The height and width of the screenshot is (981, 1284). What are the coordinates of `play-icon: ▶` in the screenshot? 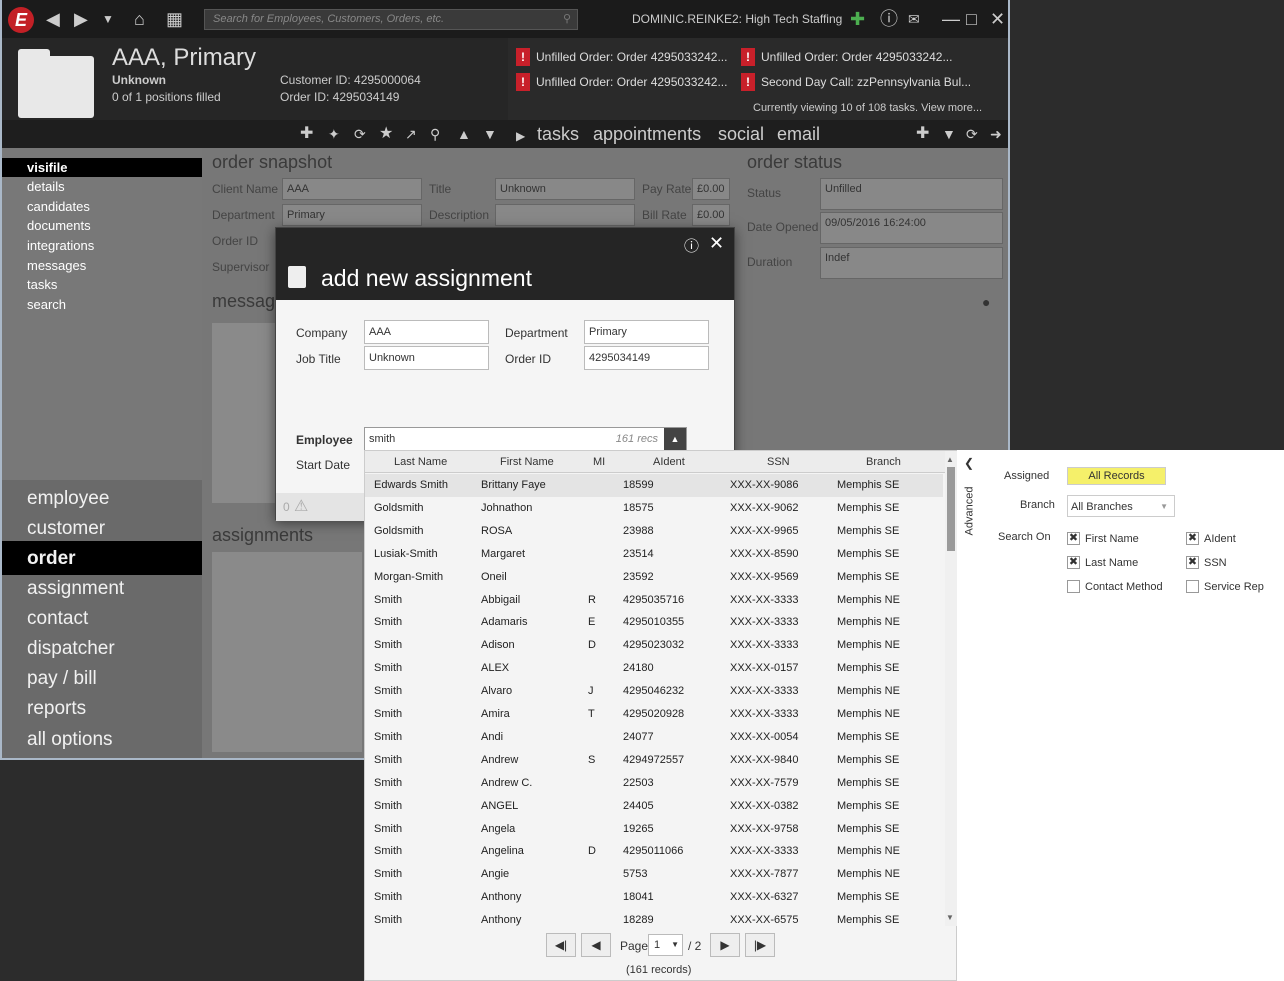 It's located at (520, 136).